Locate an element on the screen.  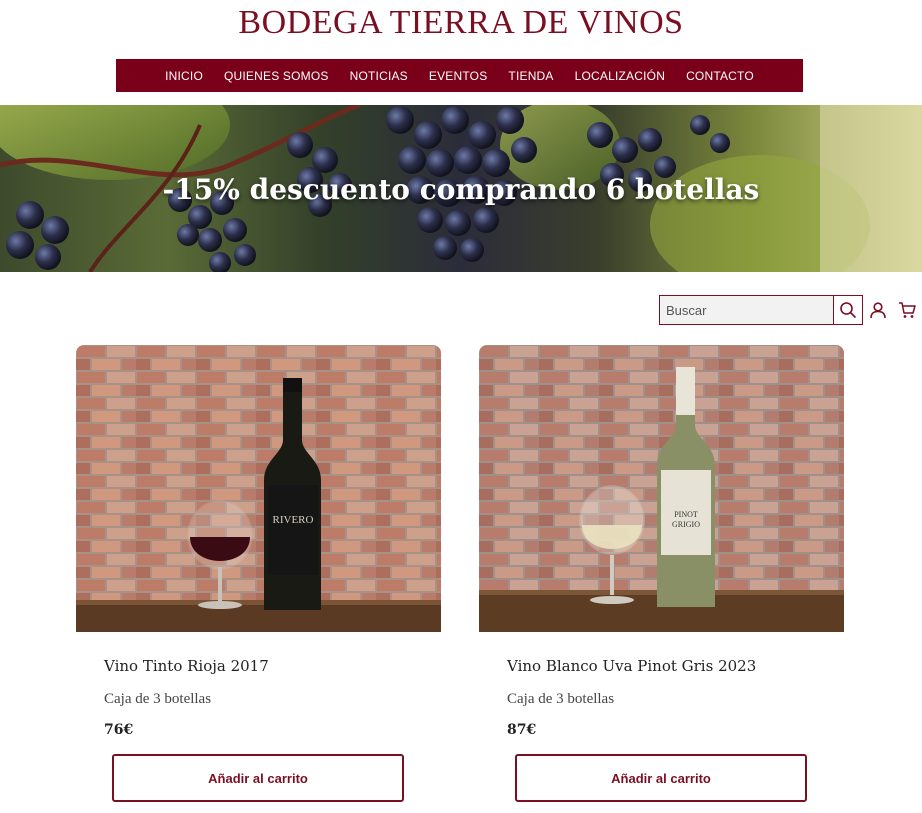
search-button is located at coordinates (848, 310).